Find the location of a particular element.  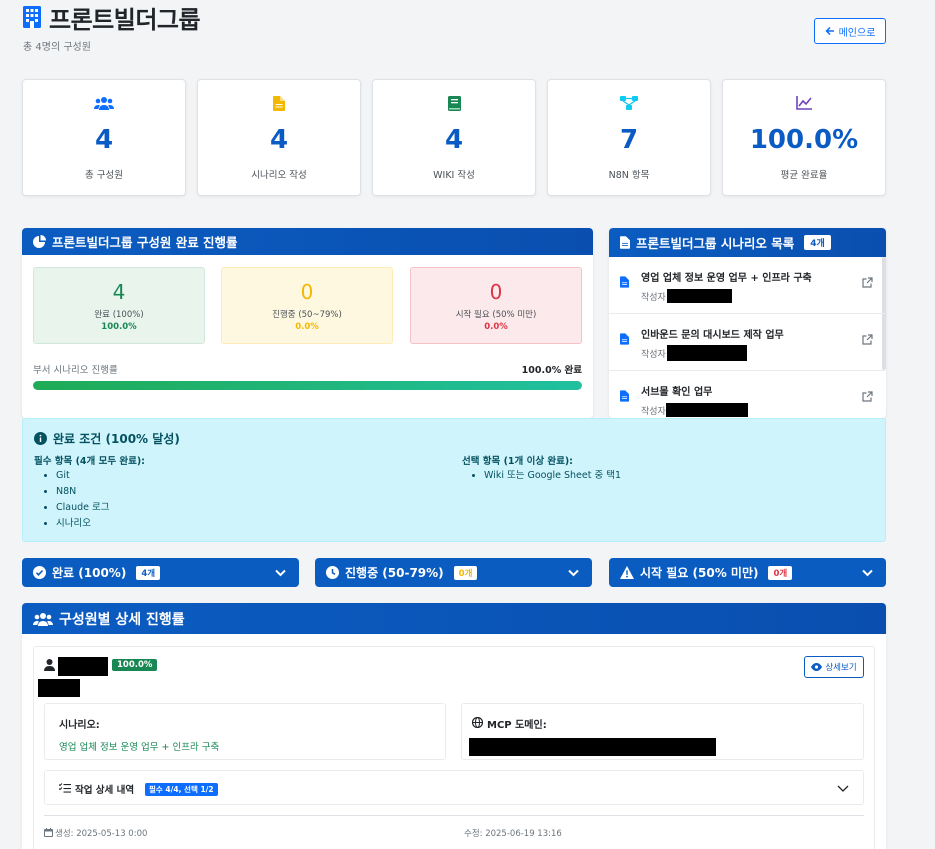

stat-card-members: 4 총 구성원 is located at coordinates (104, 137).